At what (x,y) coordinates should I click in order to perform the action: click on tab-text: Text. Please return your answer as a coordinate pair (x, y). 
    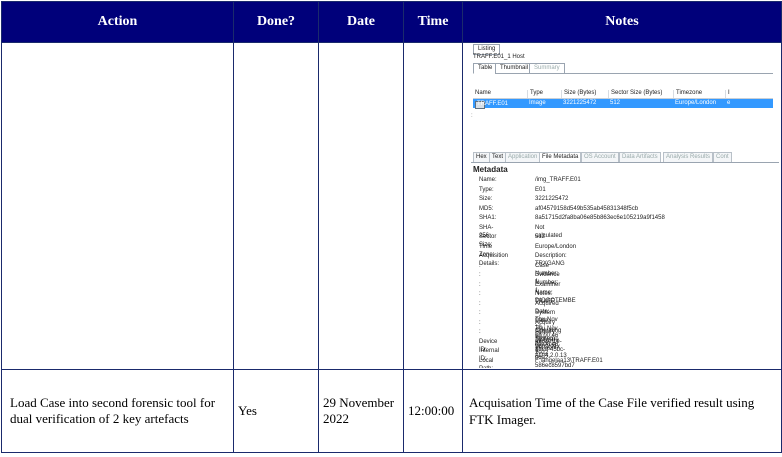
    Looking at the image, I should click on (498, 157).